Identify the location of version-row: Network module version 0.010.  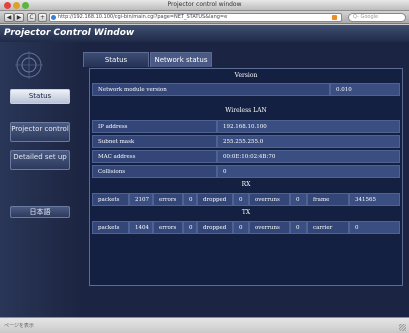
(246, 89).